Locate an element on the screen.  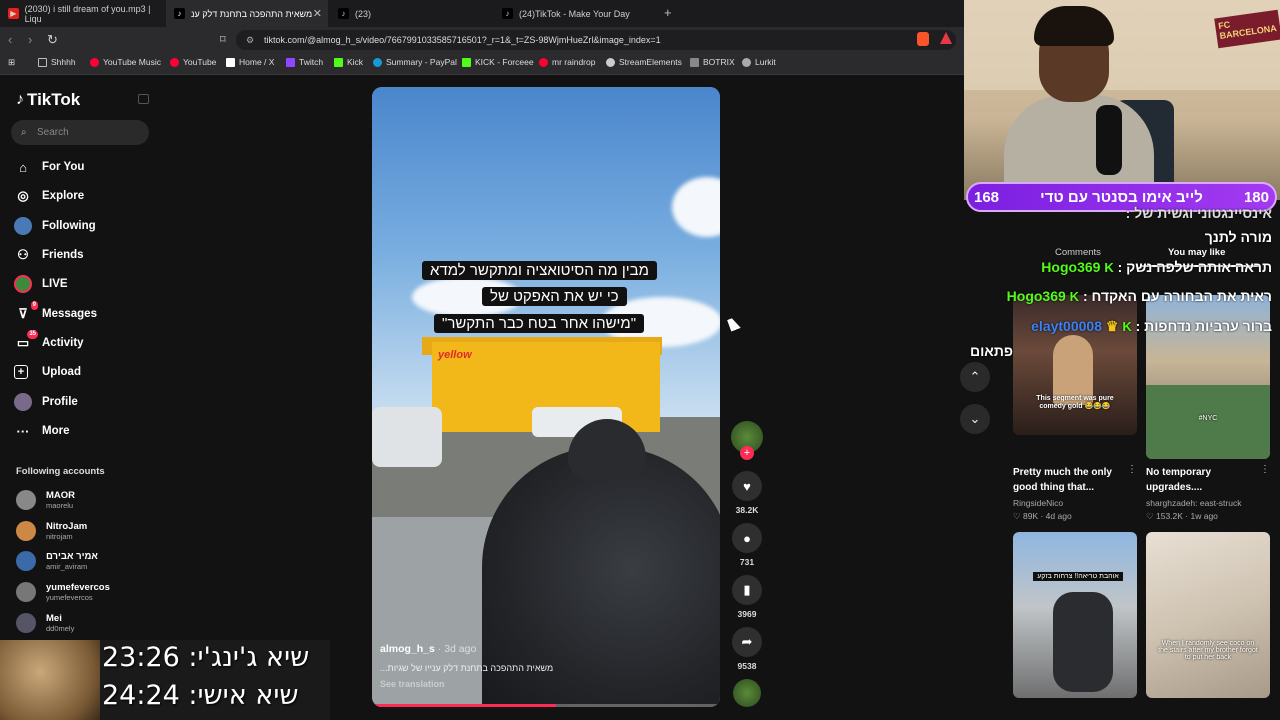
card-author: sharghzadeh: east-struck is located at coordinates (1193, 503).